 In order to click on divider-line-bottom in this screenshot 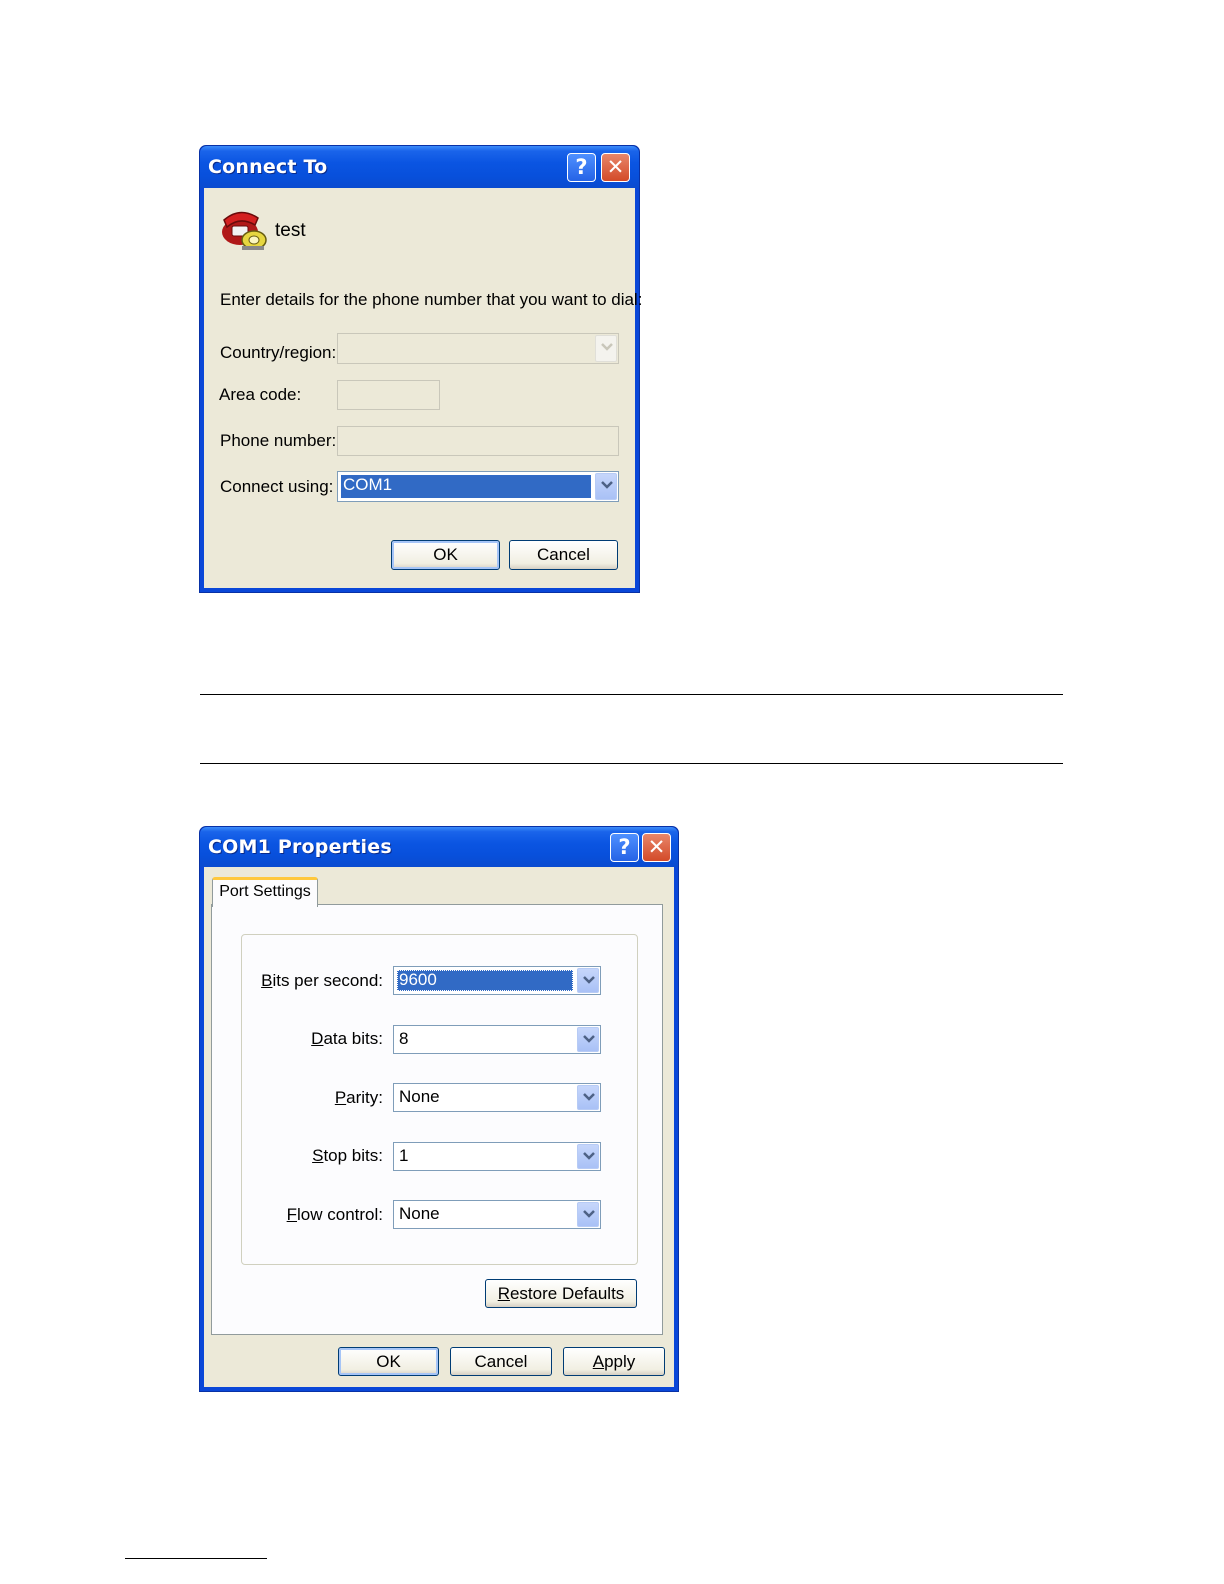, I will do `click(631, 763)`.